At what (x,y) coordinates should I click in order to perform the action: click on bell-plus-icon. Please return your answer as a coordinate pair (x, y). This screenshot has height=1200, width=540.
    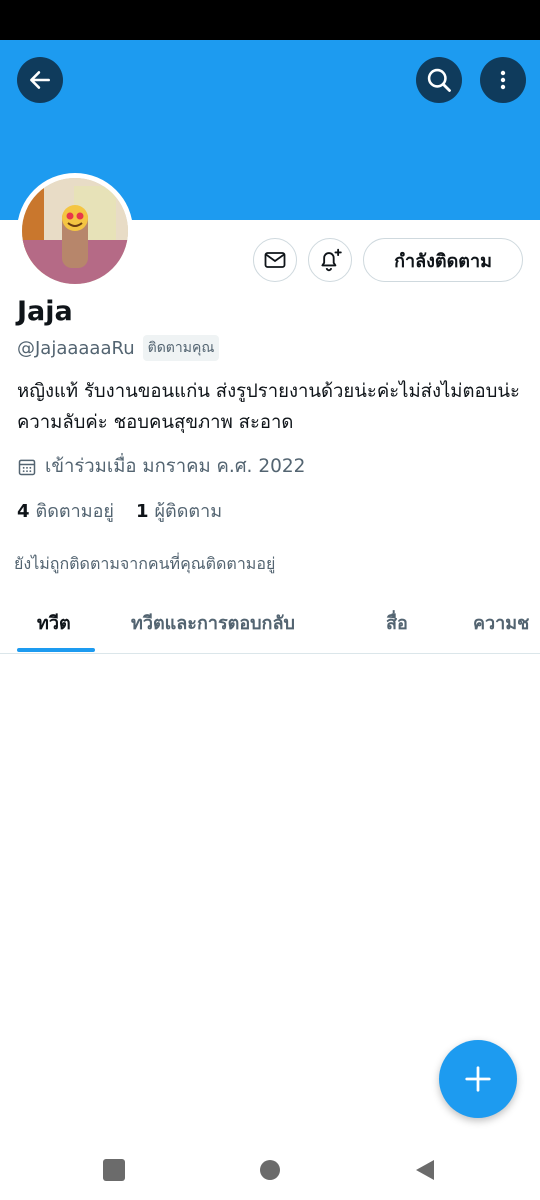
    Looking at the image, I should click on (331, 260).